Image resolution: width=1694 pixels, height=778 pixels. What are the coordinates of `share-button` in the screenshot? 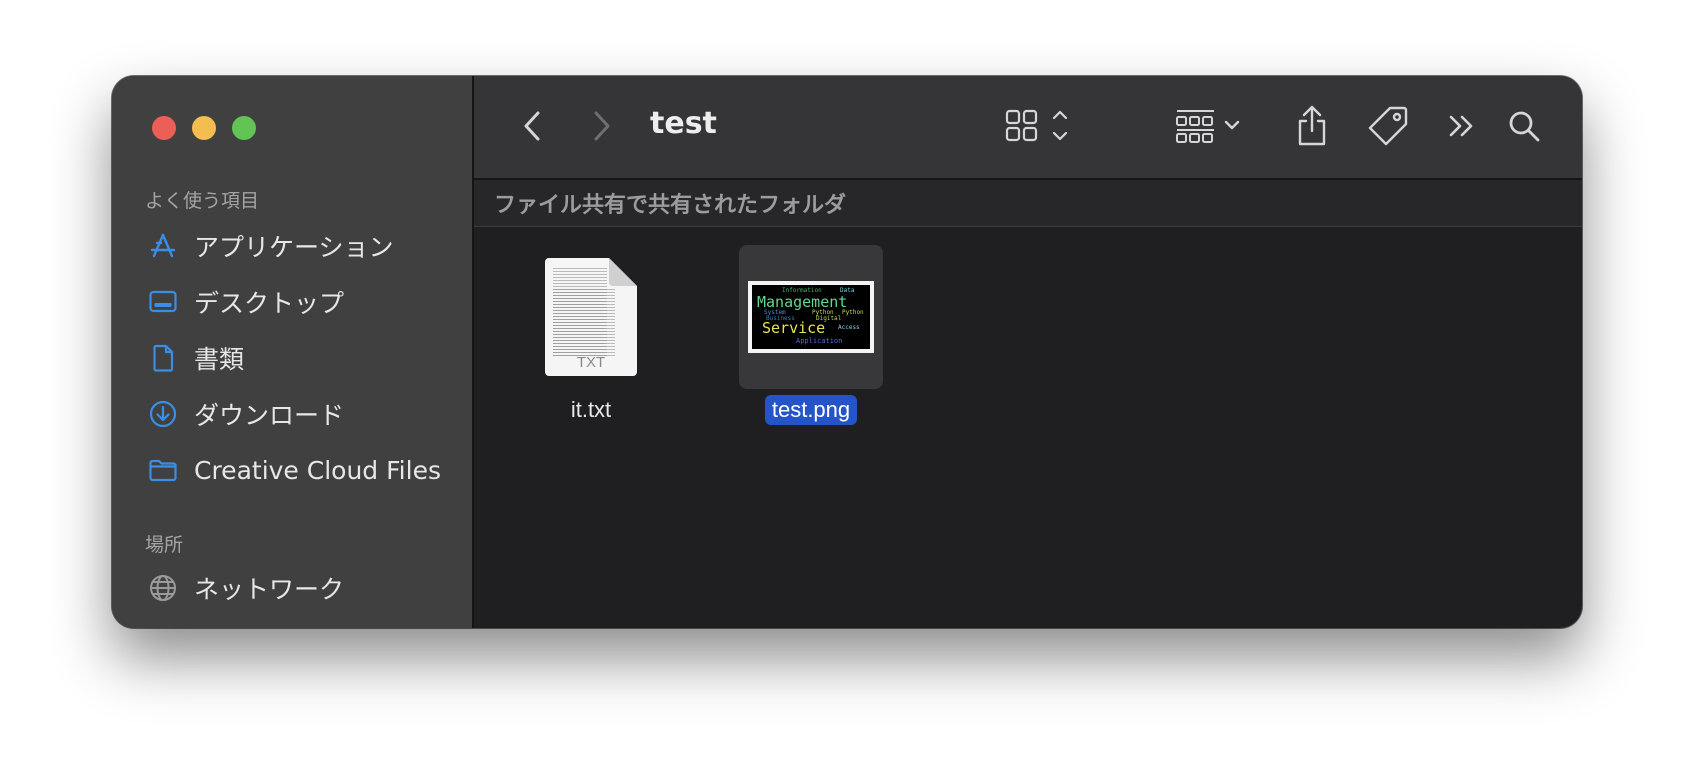 It's located at (1312, 126).